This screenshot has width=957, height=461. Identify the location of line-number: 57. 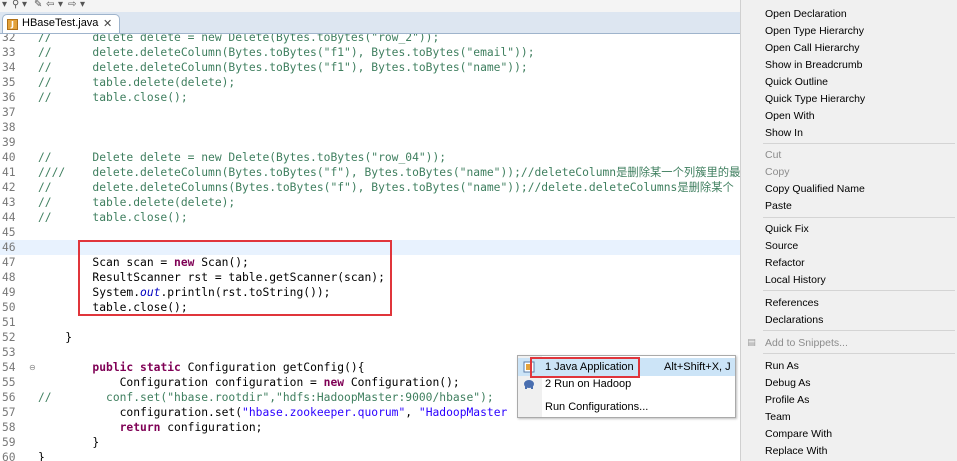
(9, 412).